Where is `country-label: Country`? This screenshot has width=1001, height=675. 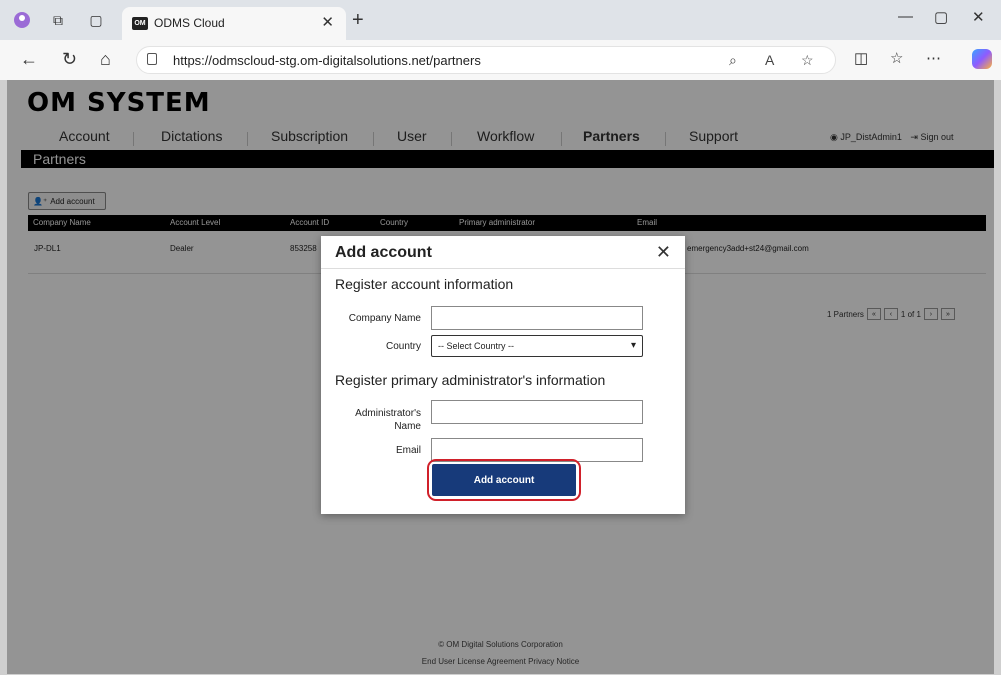 country-label: Country is located at coordinates (403, 346).